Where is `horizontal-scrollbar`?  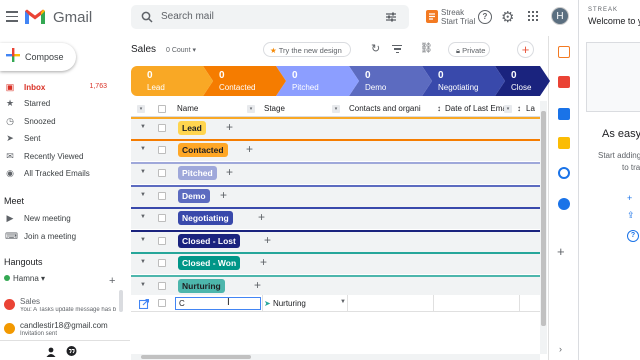
horizontal-scrollbar is located at coordinates (335, 357).